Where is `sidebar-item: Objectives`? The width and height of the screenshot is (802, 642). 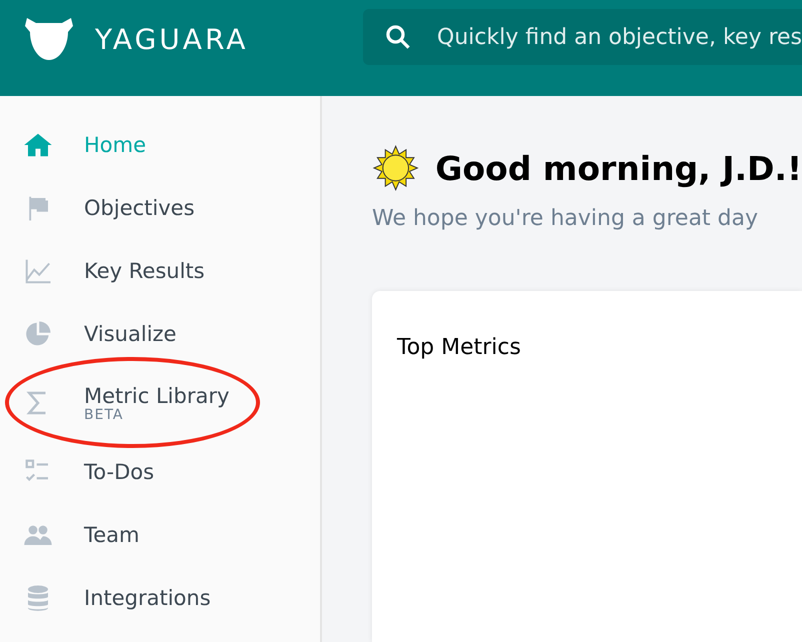 sidebar-item: Objectives is located at coordinates (160, 207).